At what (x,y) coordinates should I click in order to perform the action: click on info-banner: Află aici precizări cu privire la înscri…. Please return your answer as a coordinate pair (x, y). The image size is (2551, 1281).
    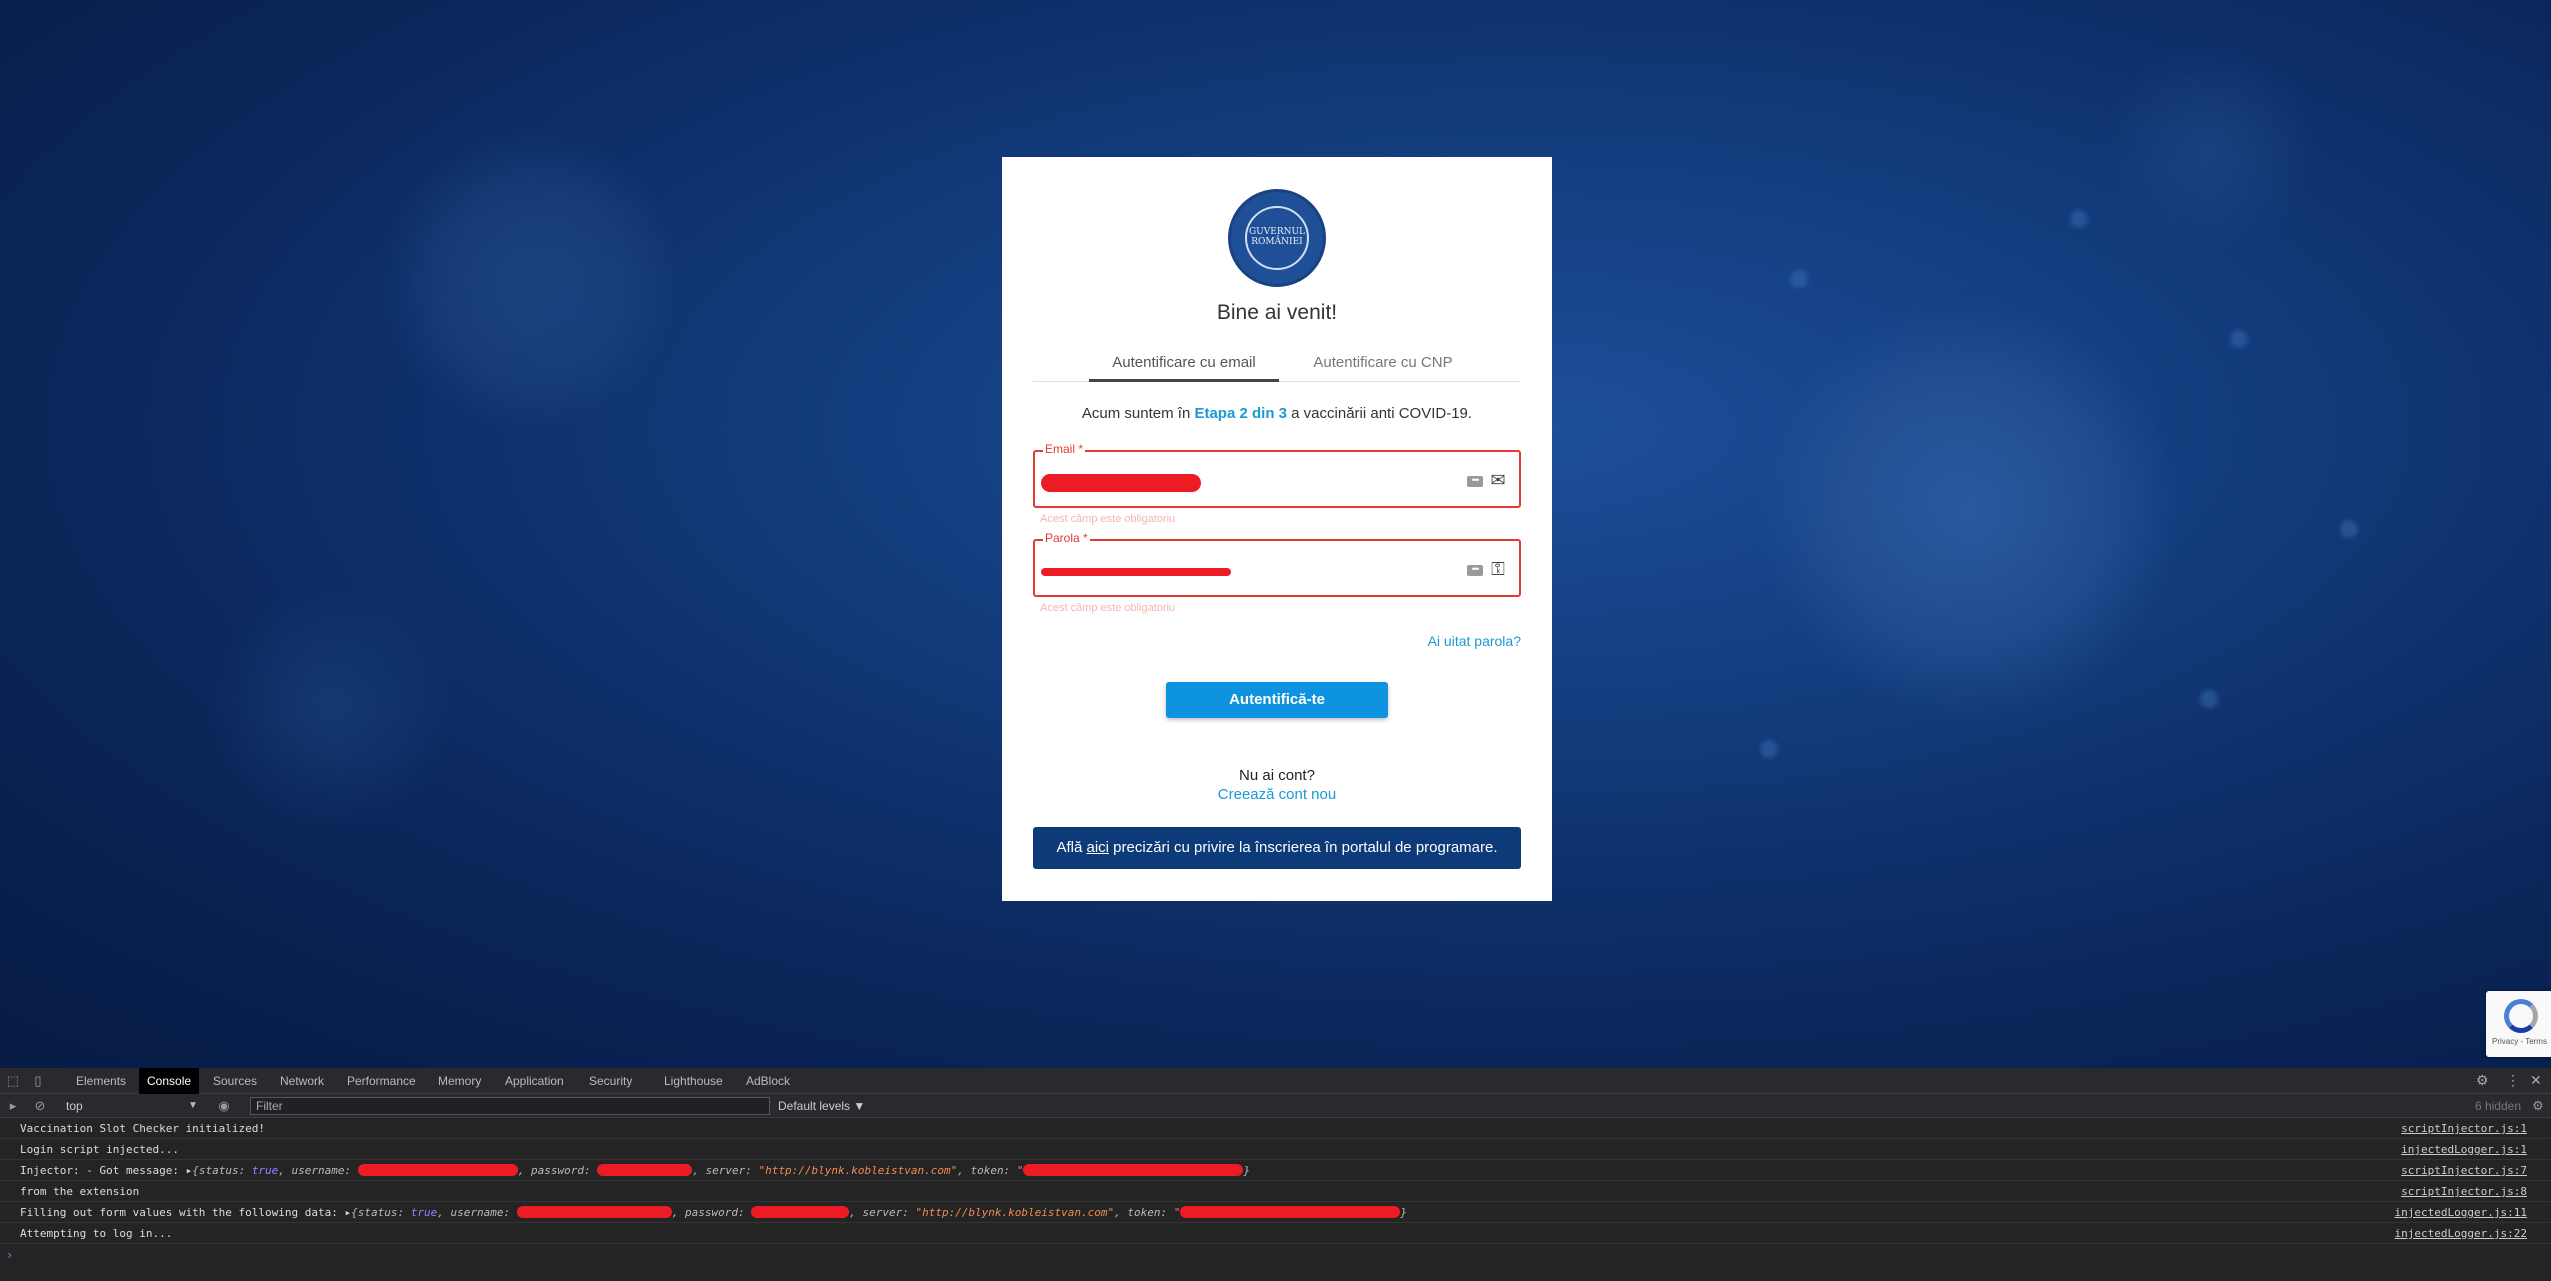
    Looking at the image, I should click on (1277, 848).